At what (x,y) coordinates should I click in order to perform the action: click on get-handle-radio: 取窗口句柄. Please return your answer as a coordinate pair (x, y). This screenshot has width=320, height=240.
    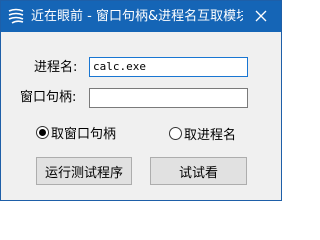
    Looking at the image, I should click on (76, 132).